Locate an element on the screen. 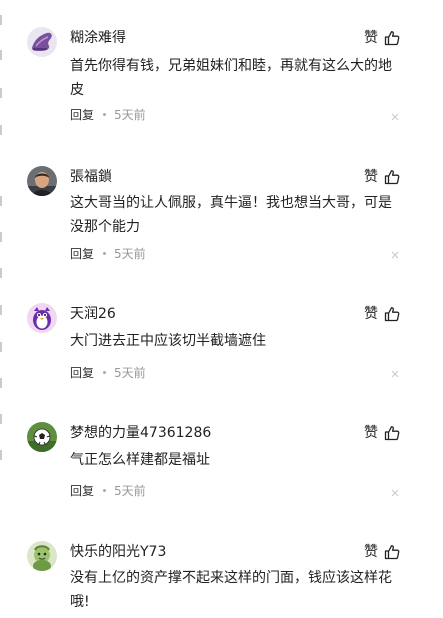  comment-username: 天润26 is located at coordinates (93, 314).